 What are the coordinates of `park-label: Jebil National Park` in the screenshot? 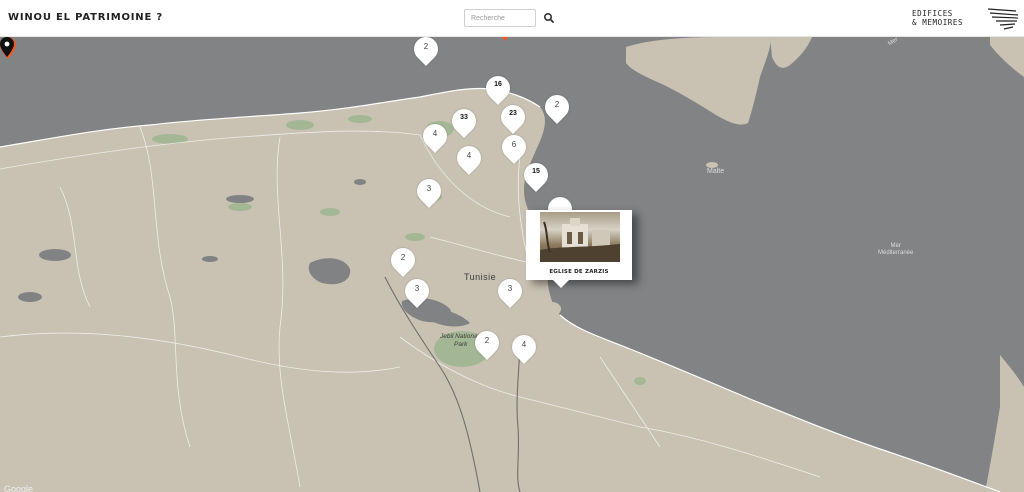 It's located at (459, 341).